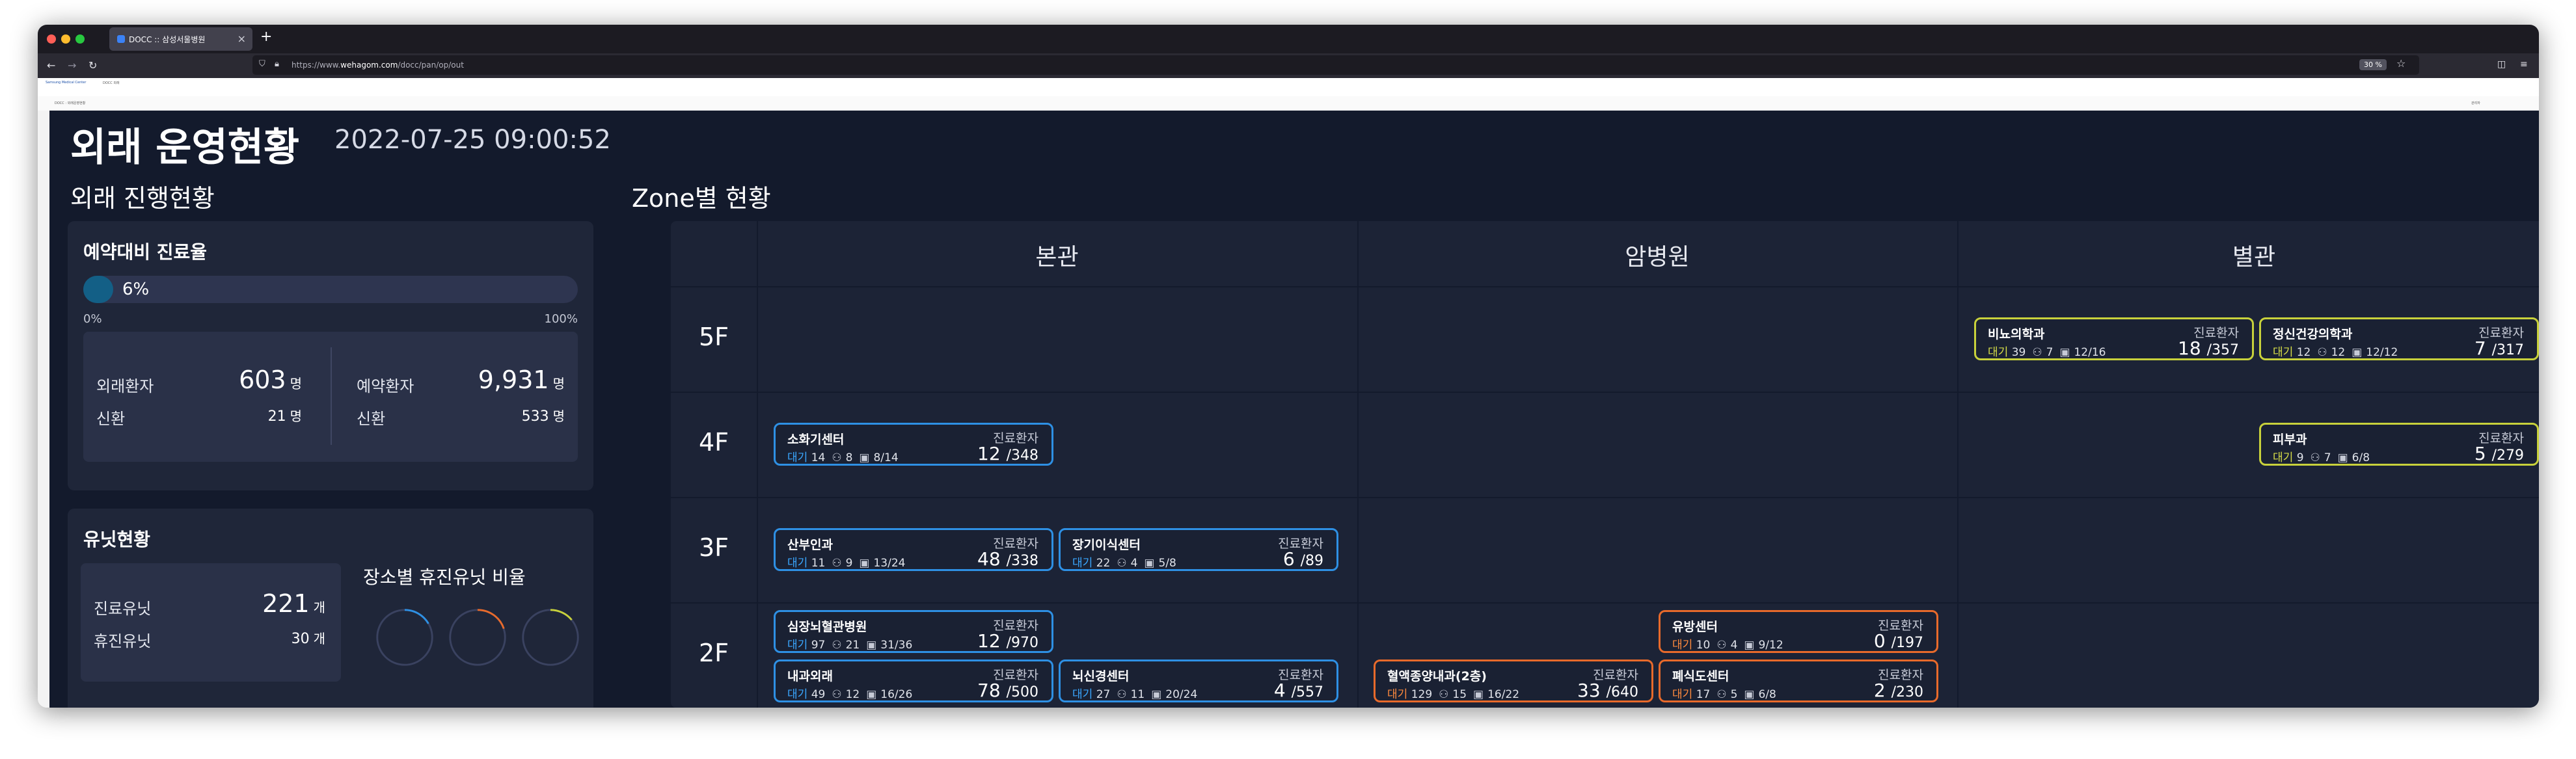 The width and height of the screenshot is (2576, 759). Describe the element at coordinates (1437, 676) in the screenshot. I see `dept-name: 혈액종양내과(2층)` at that location.